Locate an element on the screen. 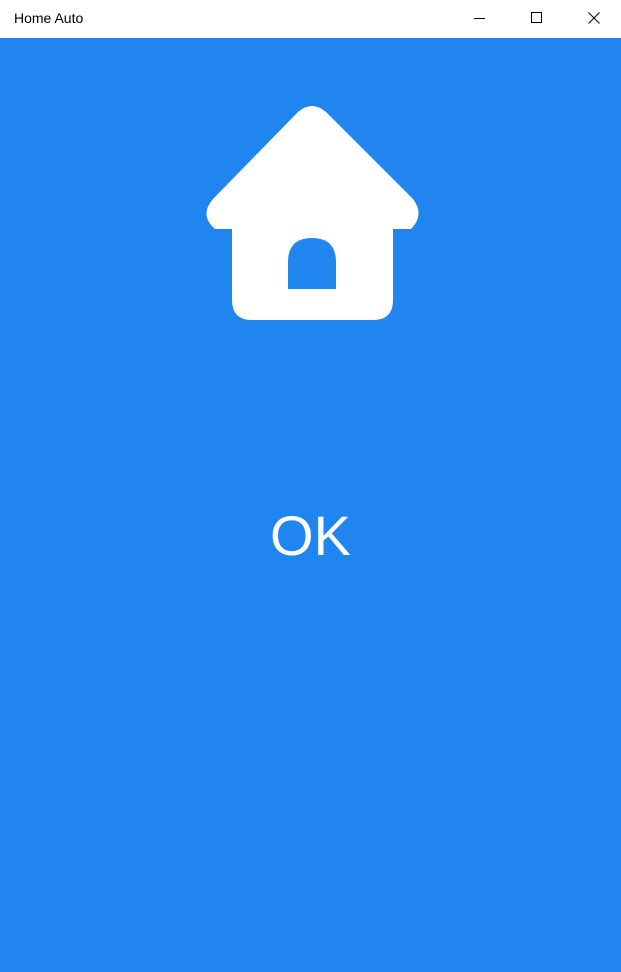 Image resolution: width=621 pixels, height=972 pixels. close-button is located at coordinates (593, 18).